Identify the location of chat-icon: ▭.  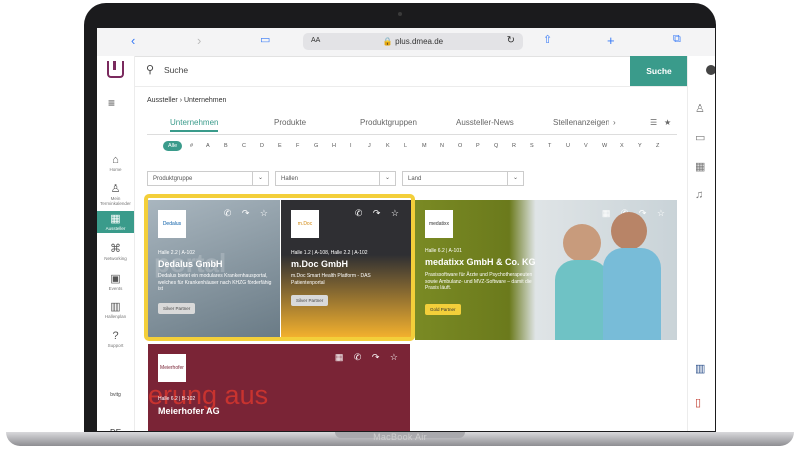
(700, 137).